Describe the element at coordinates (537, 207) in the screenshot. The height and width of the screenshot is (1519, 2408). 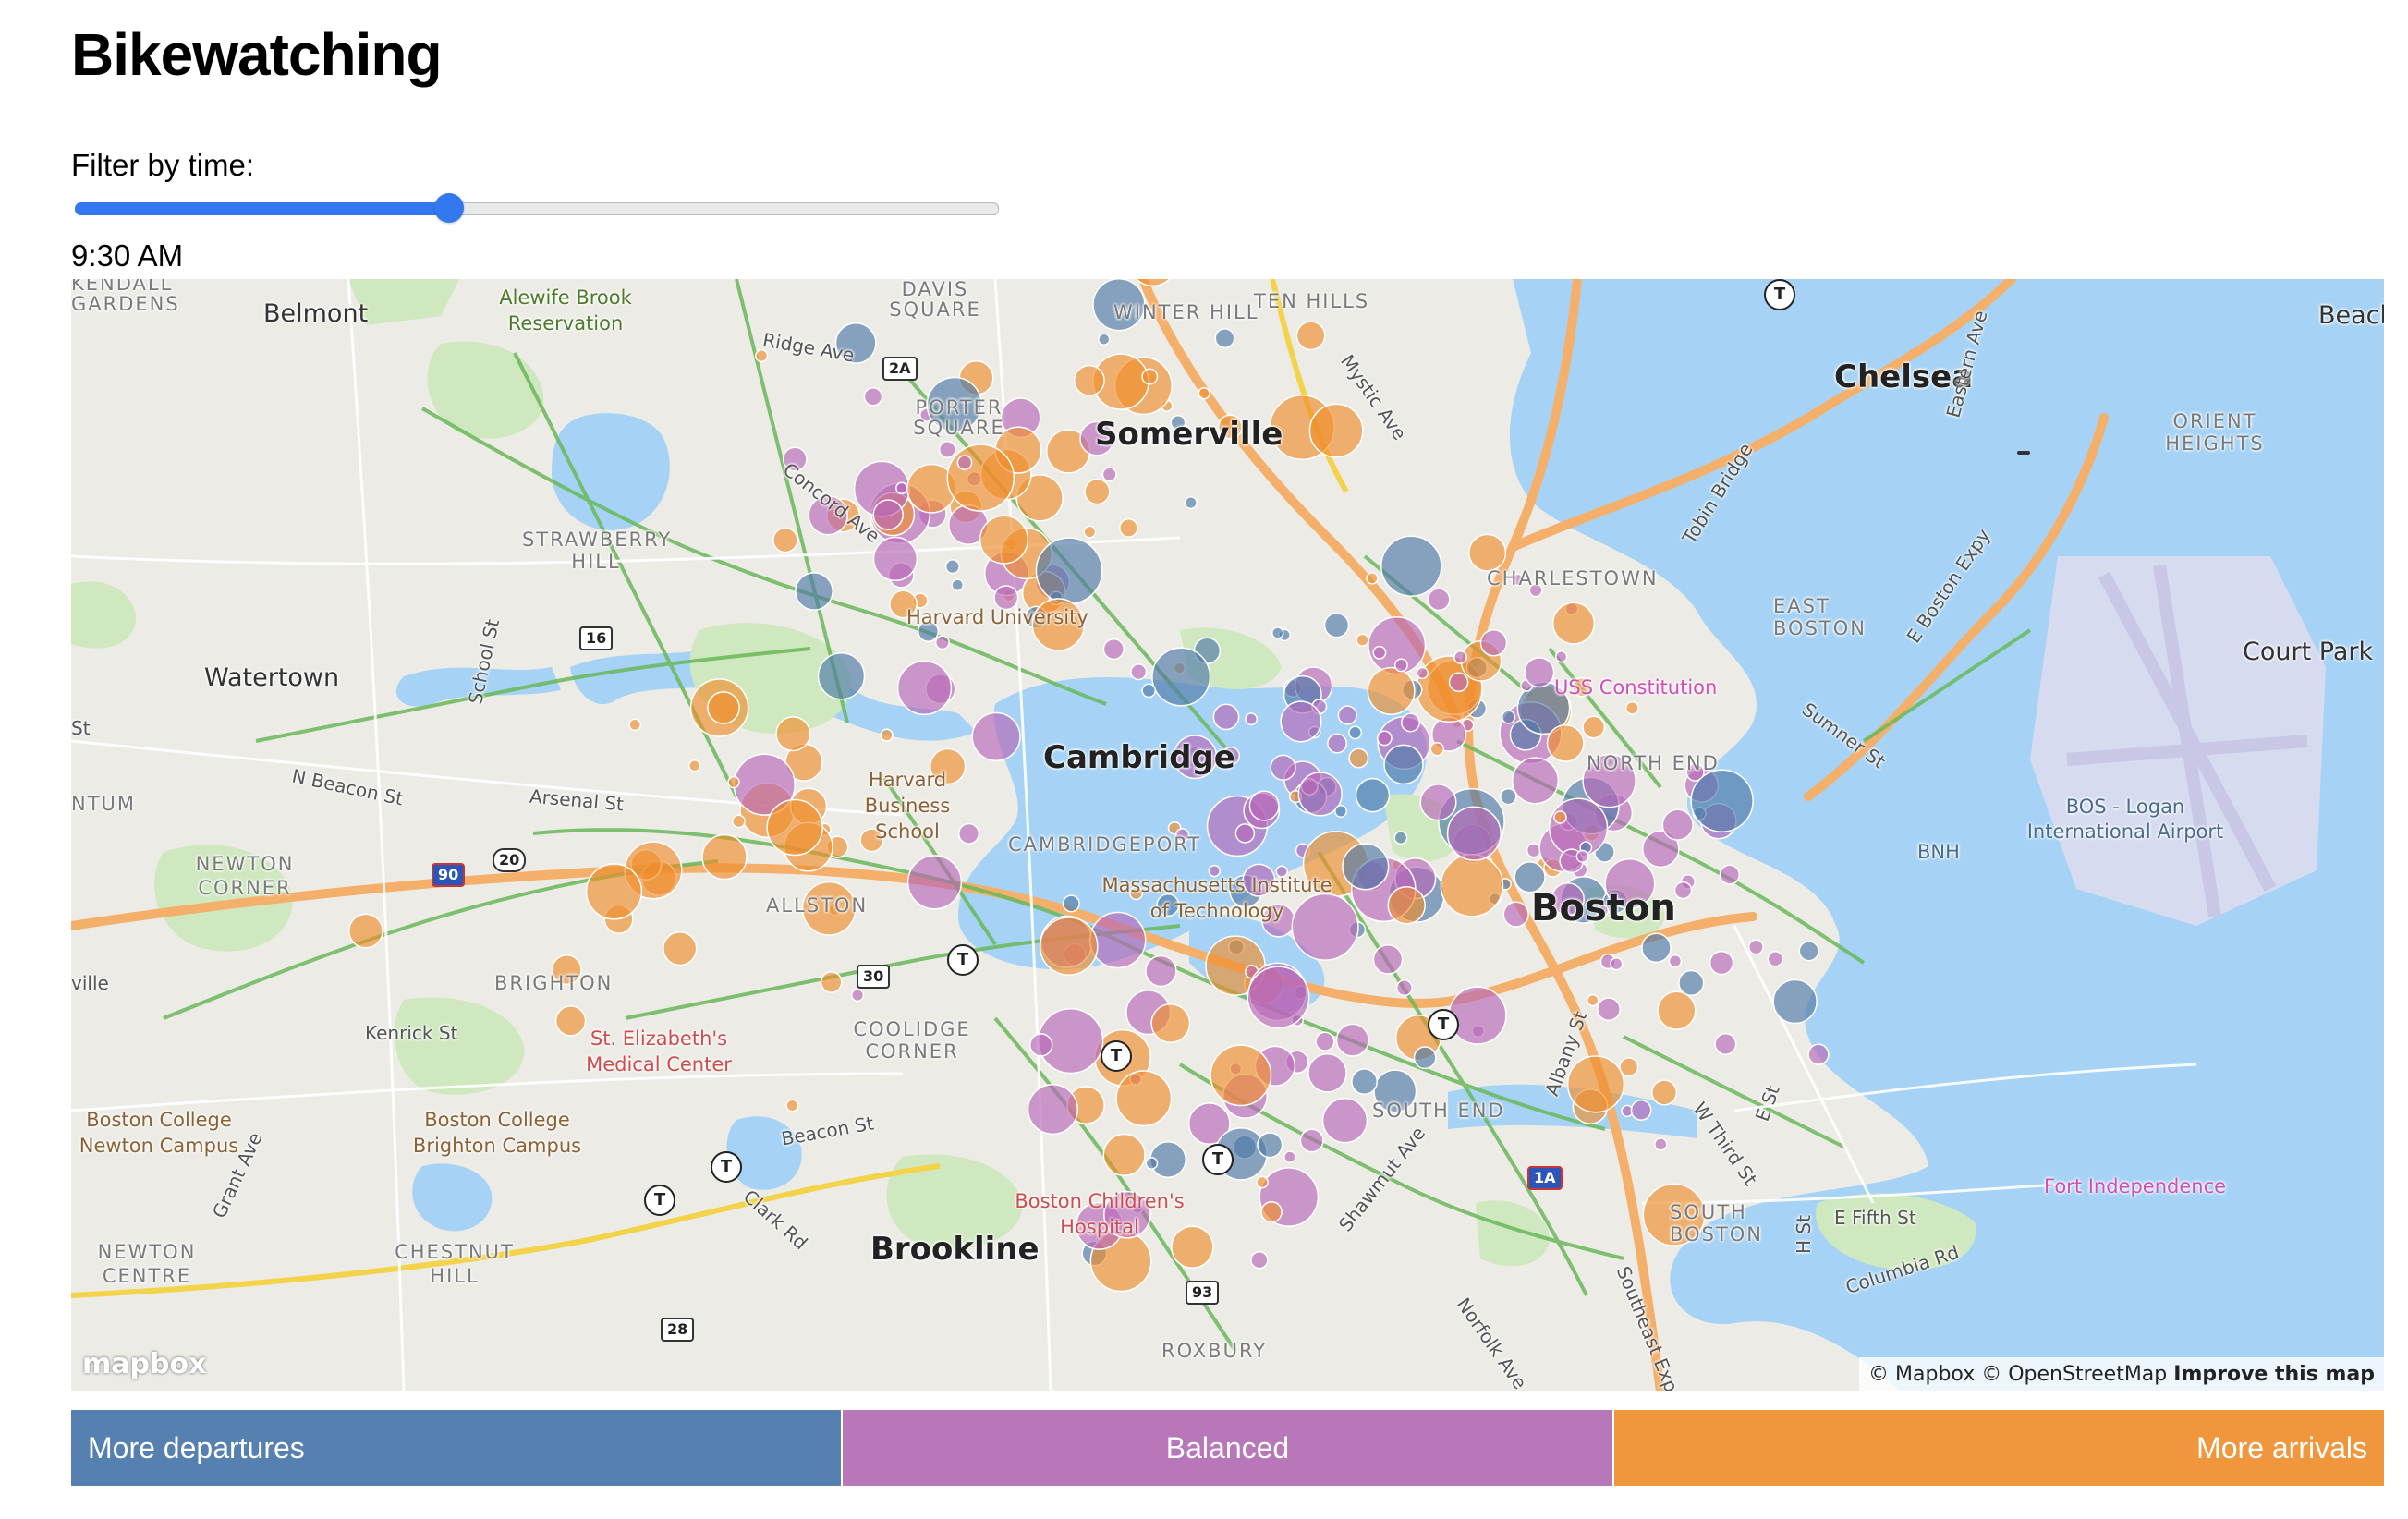
I see `time-slider` at that location.